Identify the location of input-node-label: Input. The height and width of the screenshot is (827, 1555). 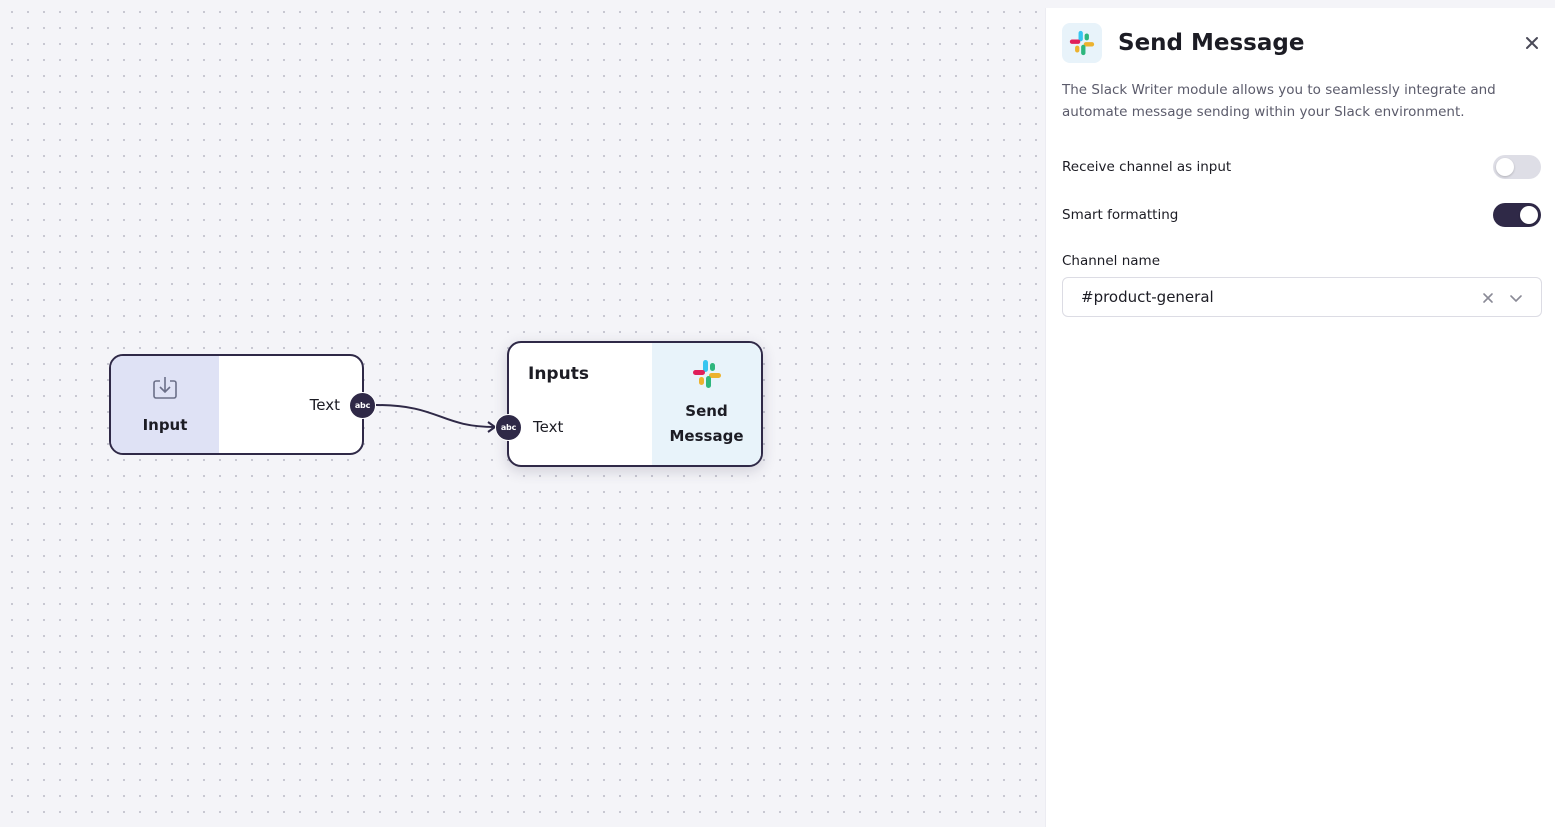
(165, 424).